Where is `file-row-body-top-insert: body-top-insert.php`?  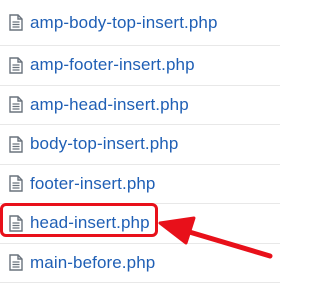 file-row-body-top-insert: body-top-insert.php is located at coordinates (140, 145).